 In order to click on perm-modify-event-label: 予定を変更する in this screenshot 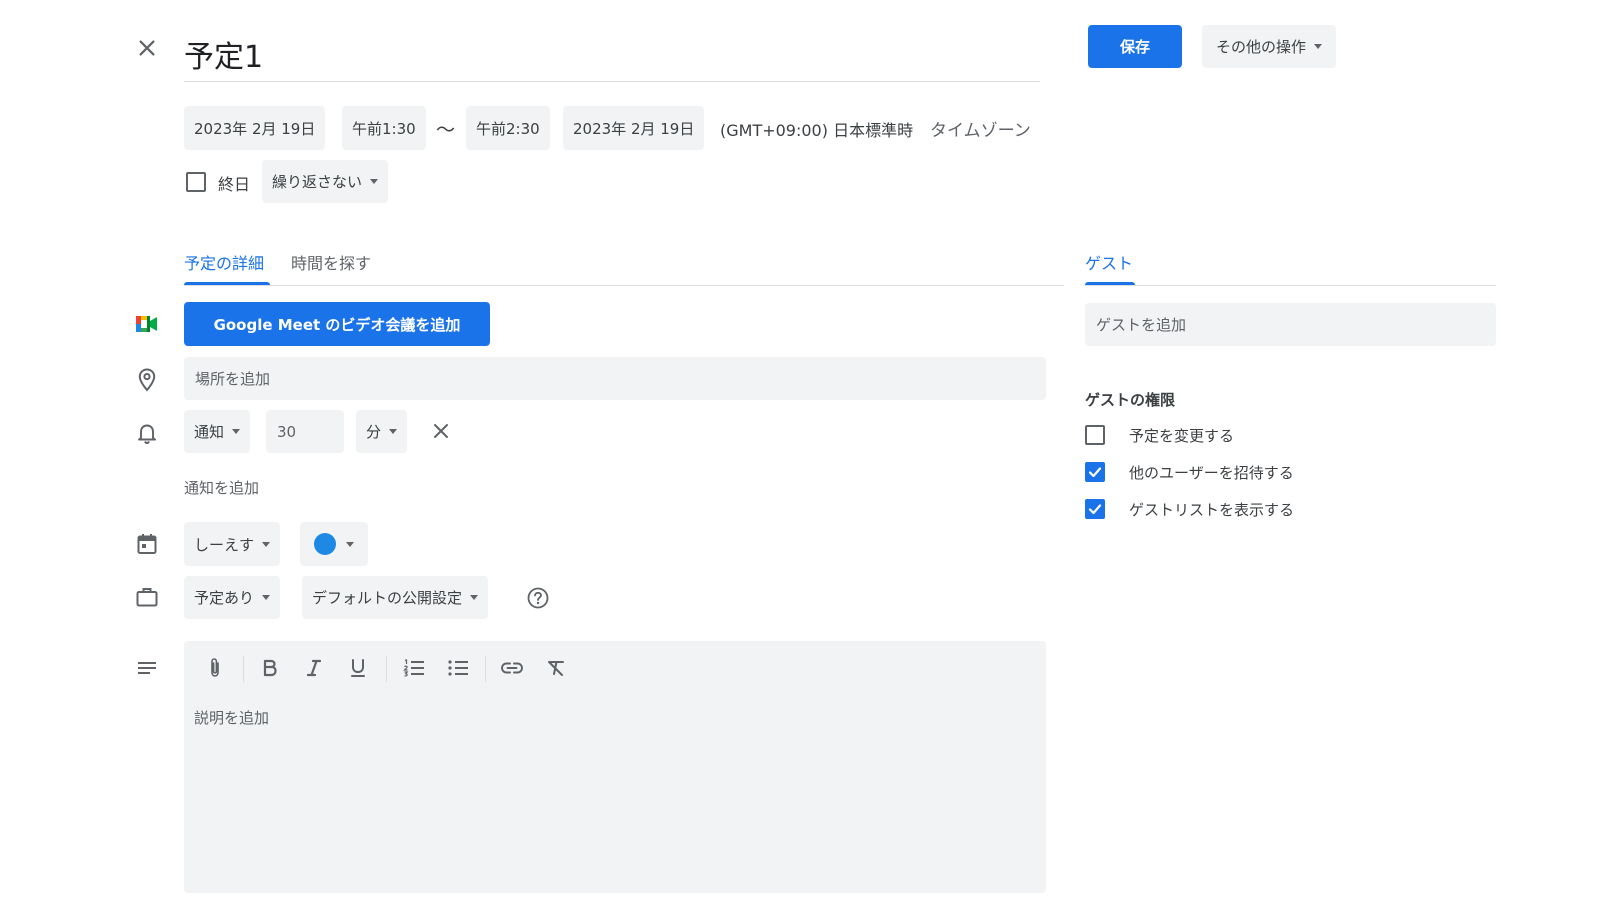, I will do `click(1182, 436)`.